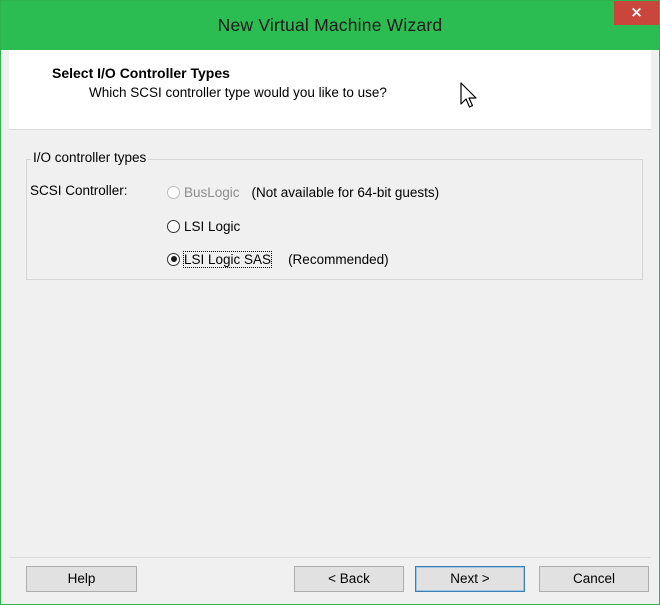  Describe the element at coordinates (79, 190) in the screenshot. I see `scsi-controller-label: SCSI Controller:` at that location.